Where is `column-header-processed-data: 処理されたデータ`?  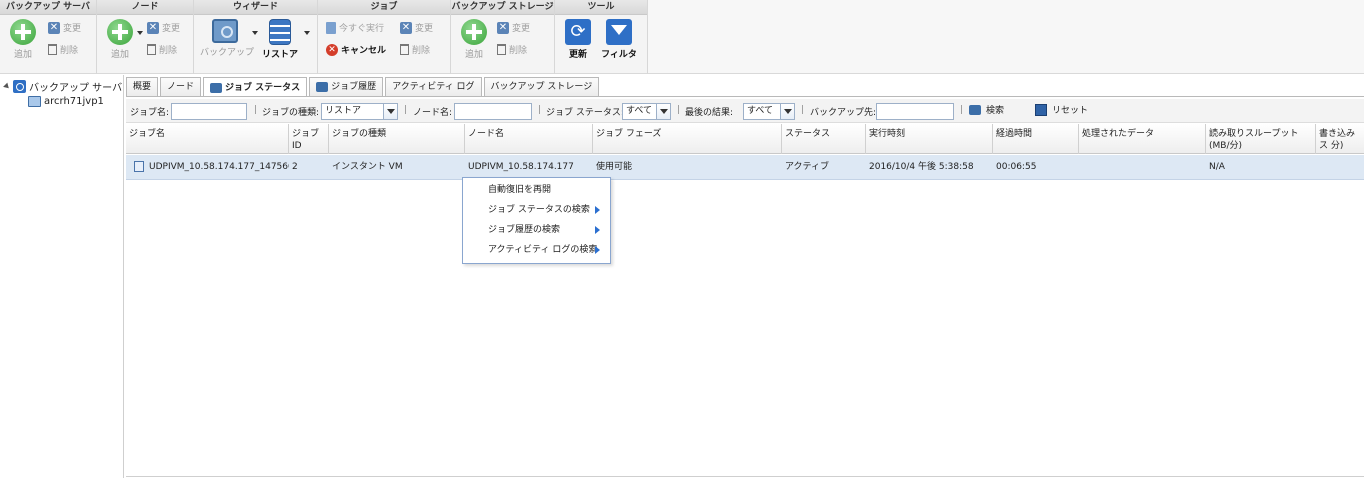 column-header-processed-data: 処理されたデータ is located at coordinates (1142, 139).